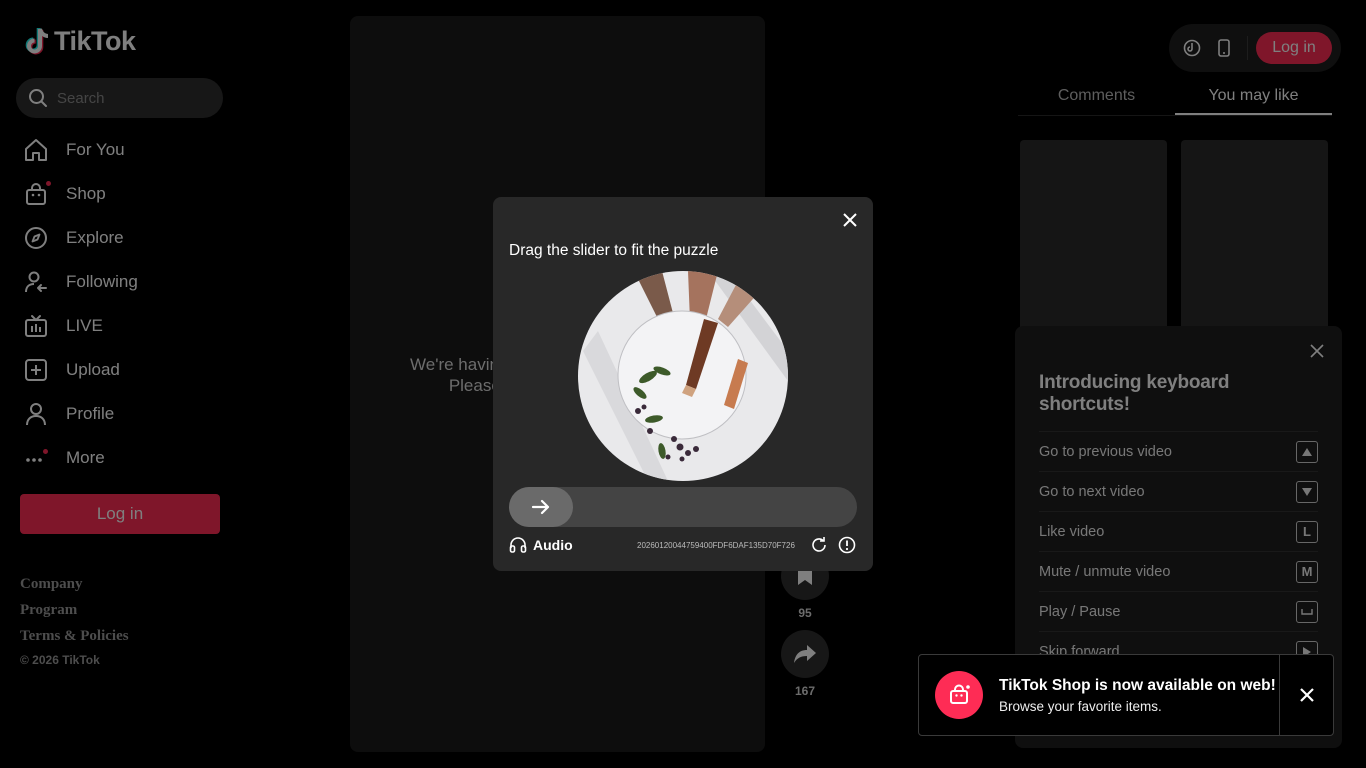 The image size is (1366, 768). I want to click on refresh-icon, so click(819, 545).